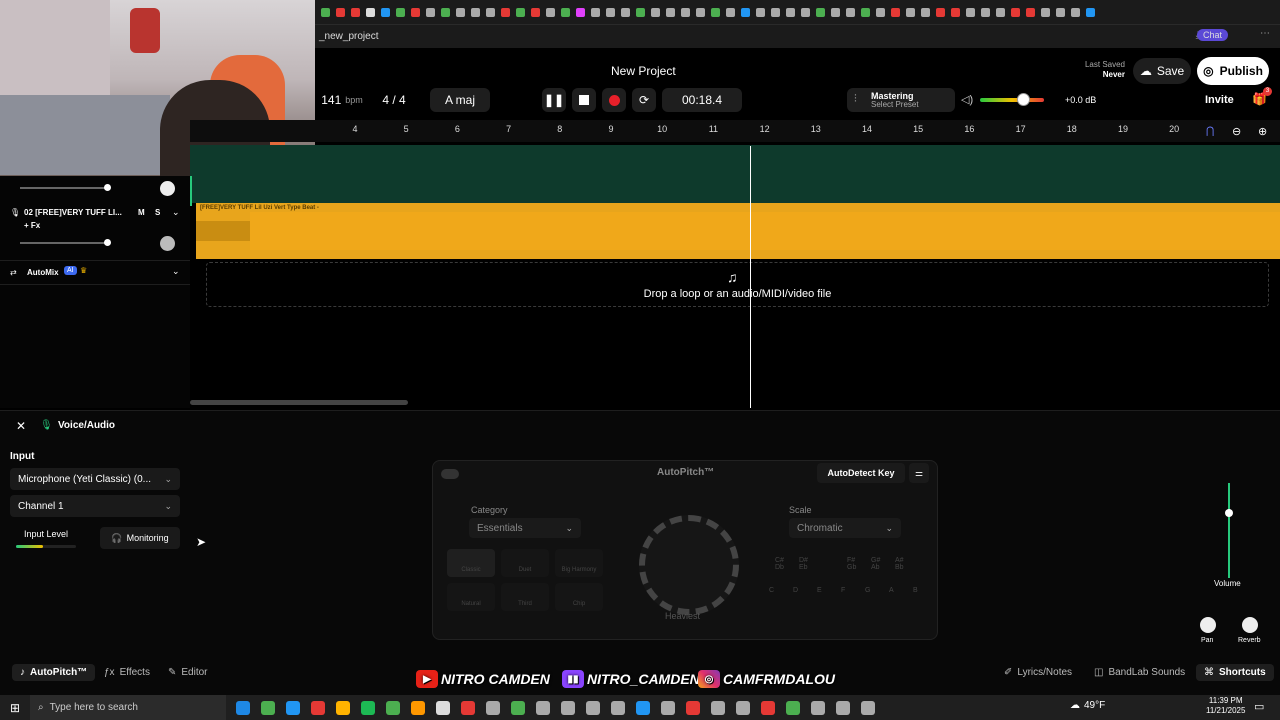  Describe the element at coordinates (1139, 672) in the screenshot. I see `tab-bandlab-sounds: ◫ BandLab Sounds` at that location.